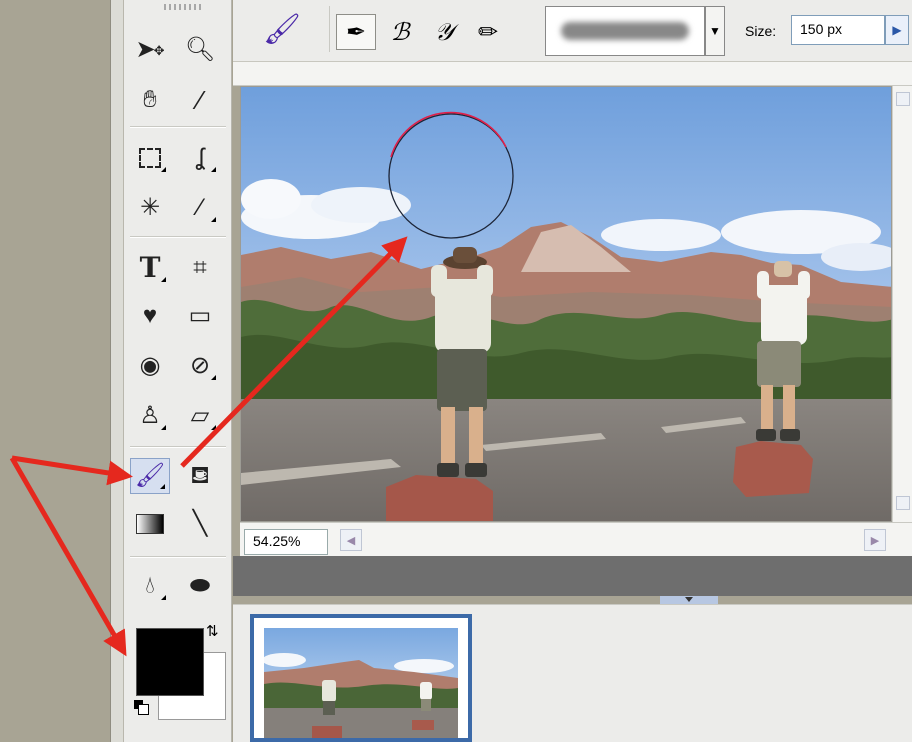 The height and width of the screenshot is (742, 912). I want to click on options-bar: 🖌︎ ✒︎ ℬ 𝒴 ✏︎ ▼ Size: 150 px ▶, so click(572, 31).